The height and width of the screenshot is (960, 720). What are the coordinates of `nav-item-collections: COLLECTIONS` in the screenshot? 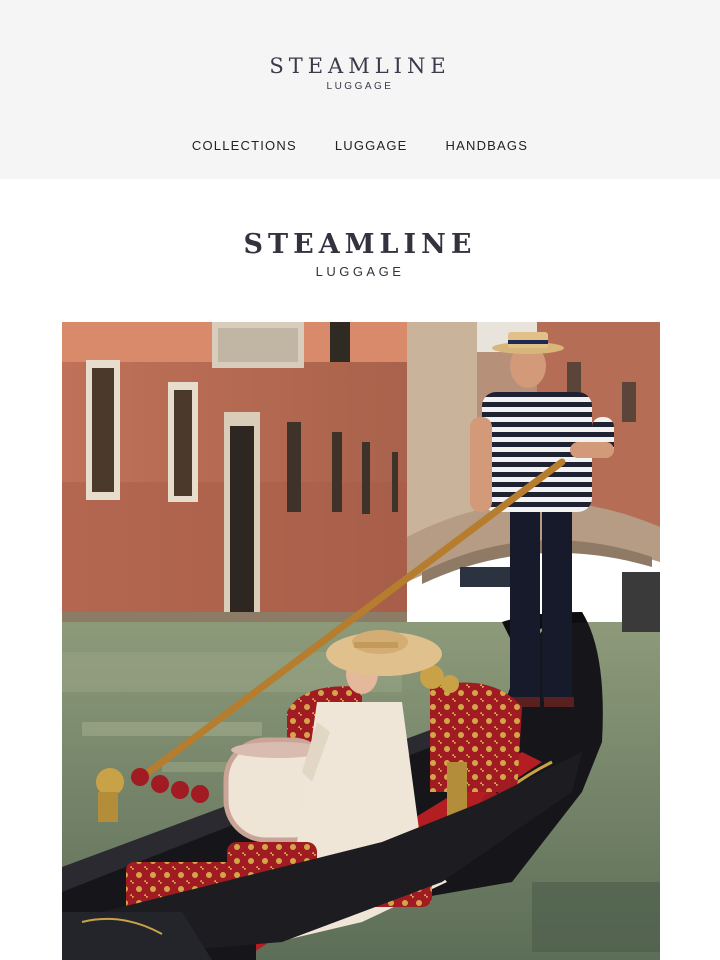 It's located at (244, 145).